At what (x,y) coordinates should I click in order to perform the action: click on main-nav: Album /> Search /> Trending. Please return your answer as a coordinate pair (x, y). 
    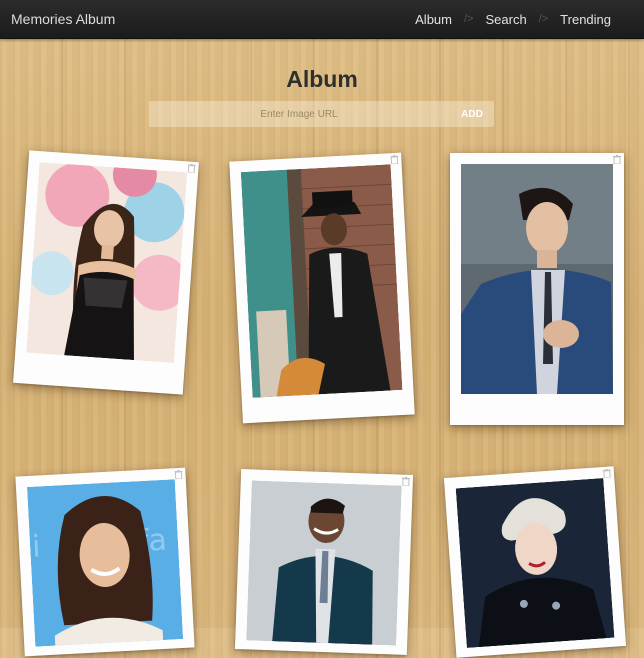
    Looking at the image, I should click on (527, 19).